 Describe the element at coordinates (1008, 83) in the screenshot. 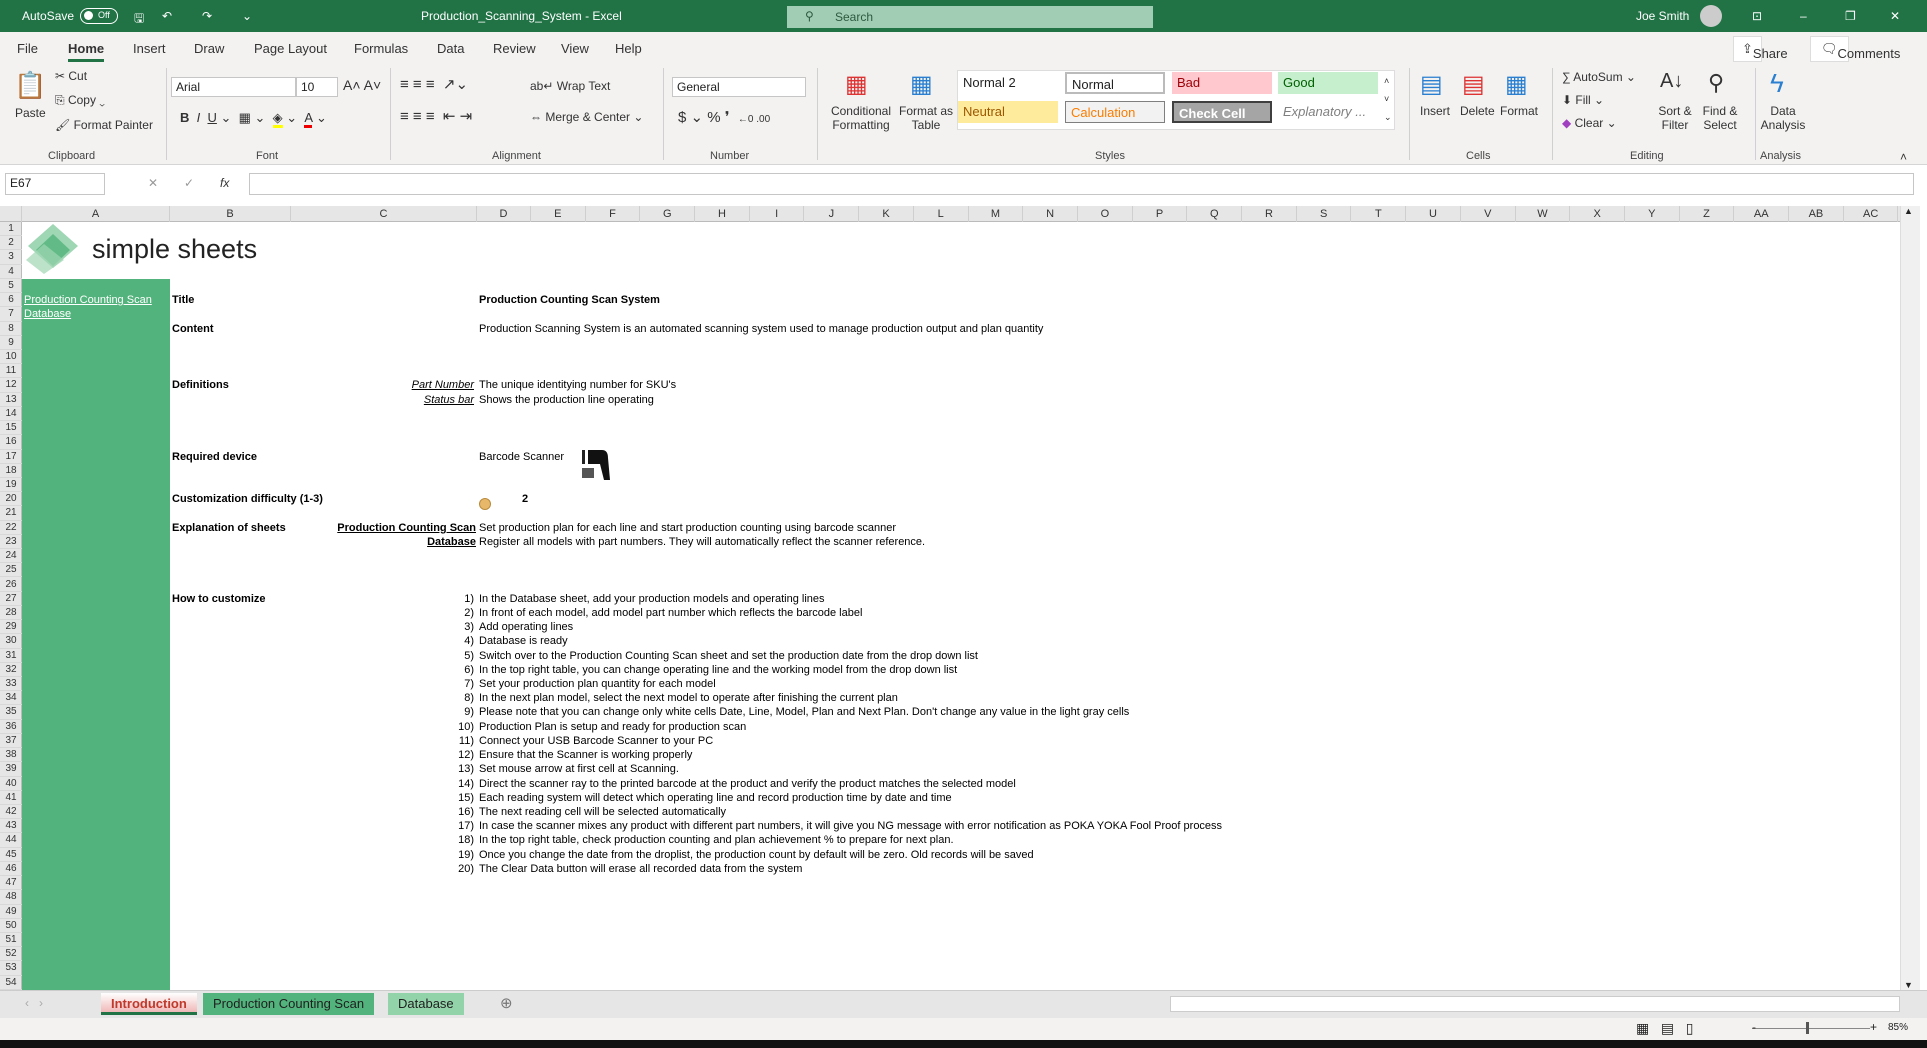

I see `style-normal-2: Normal 2` at that location.